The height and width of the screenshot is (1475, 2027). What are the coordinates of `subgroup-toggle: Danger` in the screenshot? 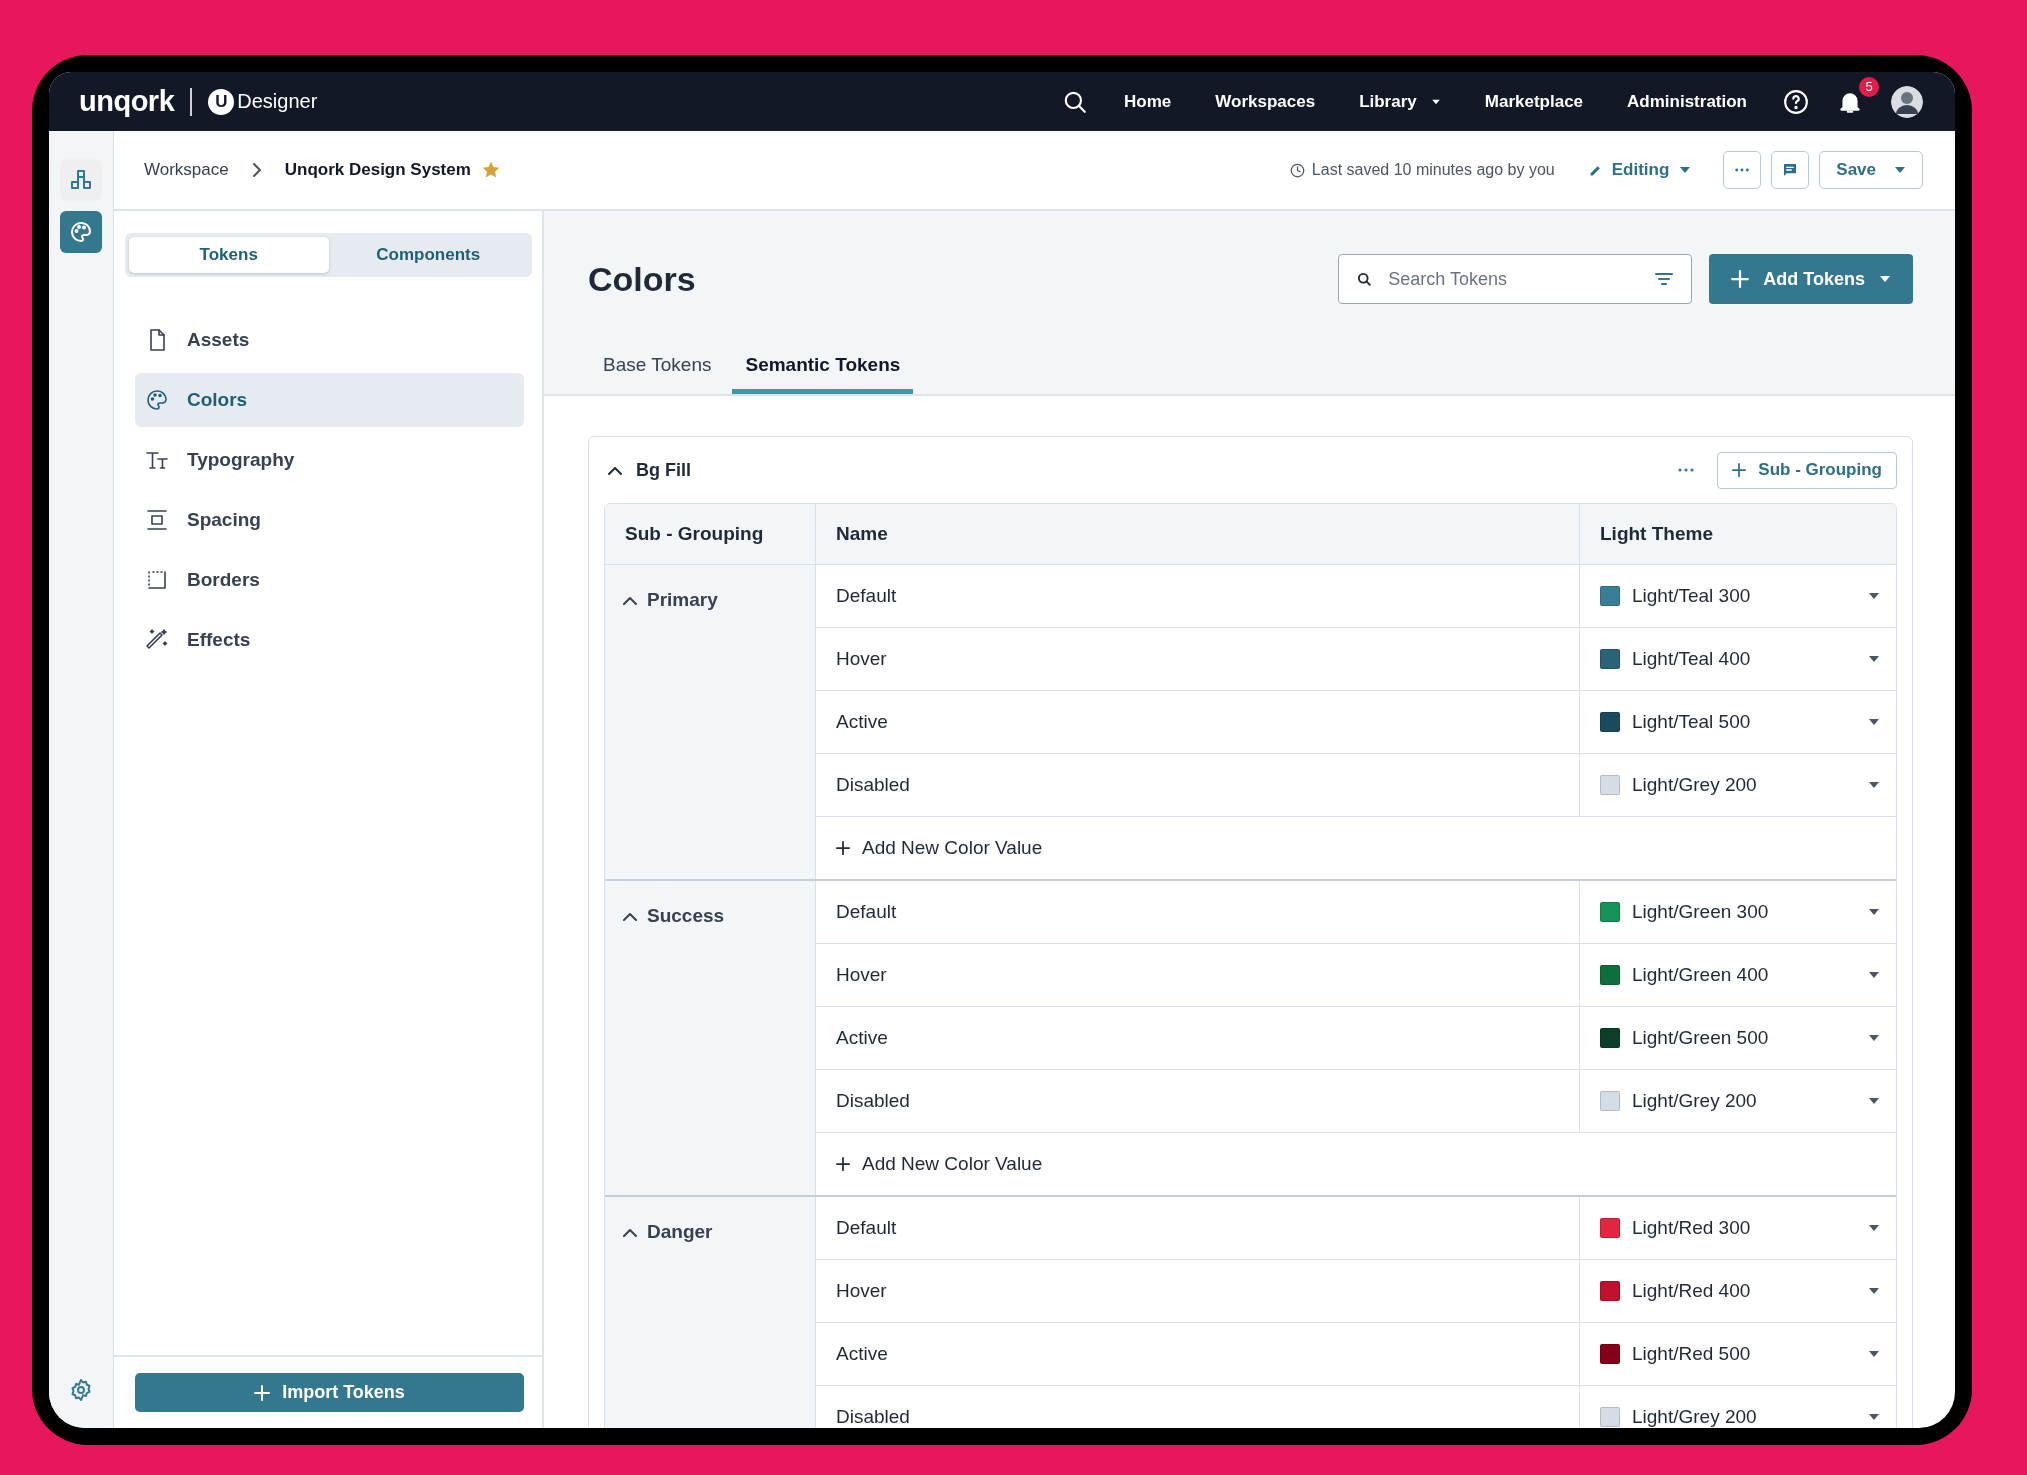 It's located at (668, 1232).